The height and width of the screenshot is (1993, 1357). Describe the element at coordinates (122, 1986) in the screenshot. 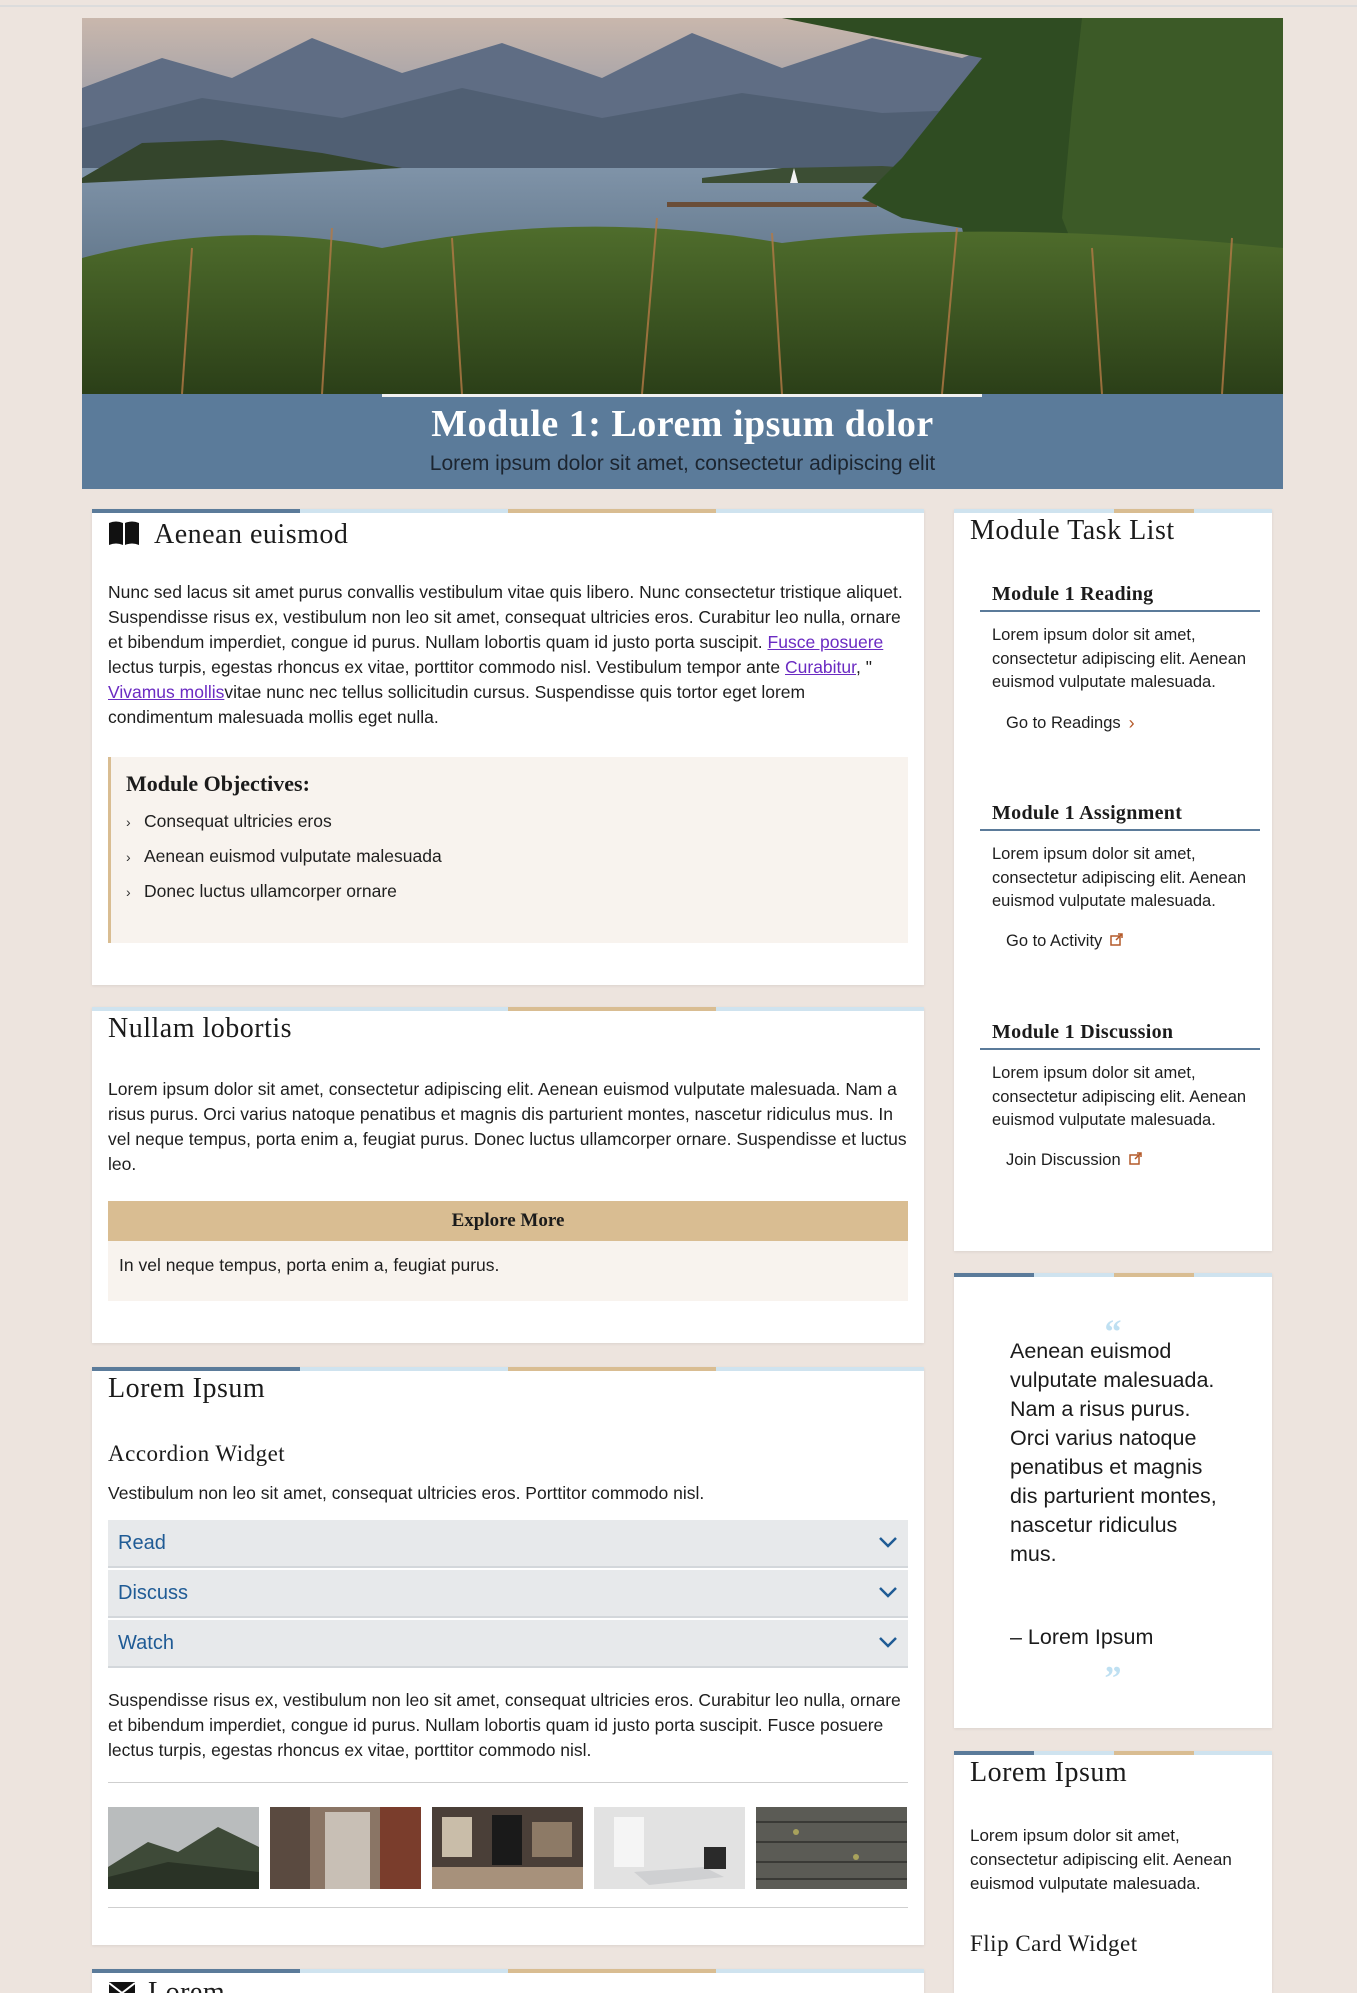

I see `envelope-icon` at that location.